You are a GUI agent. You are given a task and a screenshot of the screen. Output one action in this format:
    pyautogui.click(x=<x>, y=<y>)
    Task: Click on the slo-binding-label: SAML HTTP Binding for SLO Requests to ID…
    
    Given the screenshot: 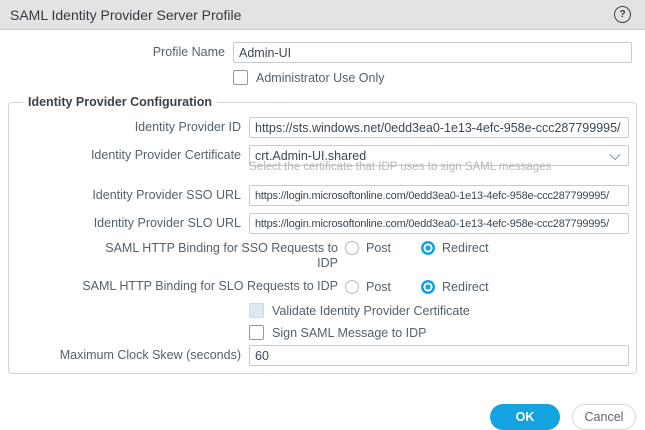 What is the action you would take?
    pyautogui.click(x=210, y=286)
    